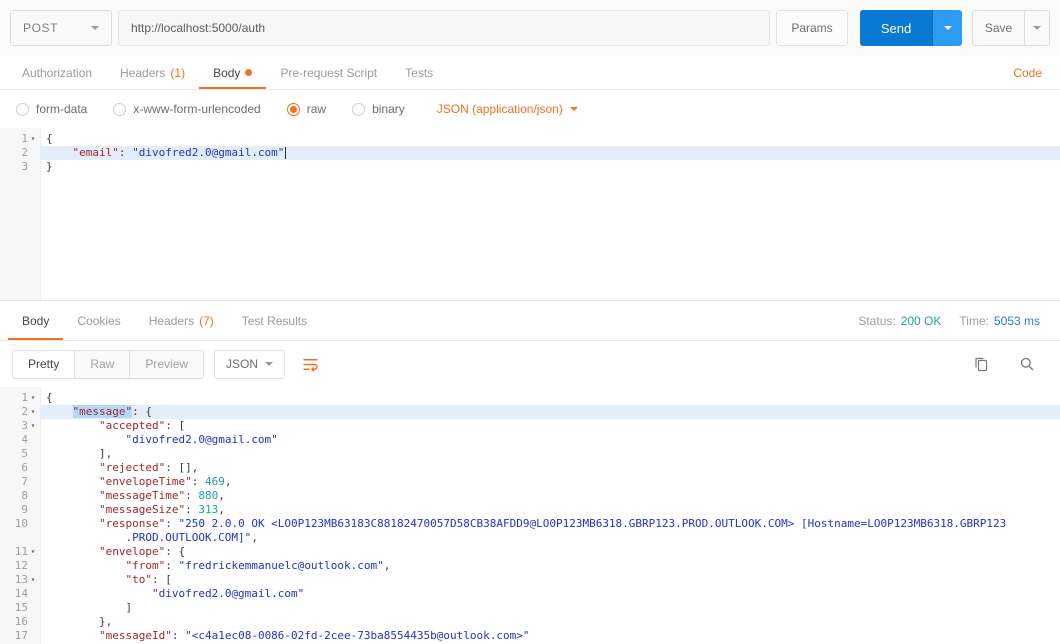 This screenshot has width=1060, height=644. What do you see at coordinates (1016, 320) in the screenshot?
I see `time-value: 5053 ms` at bounding box center [1016, 320].